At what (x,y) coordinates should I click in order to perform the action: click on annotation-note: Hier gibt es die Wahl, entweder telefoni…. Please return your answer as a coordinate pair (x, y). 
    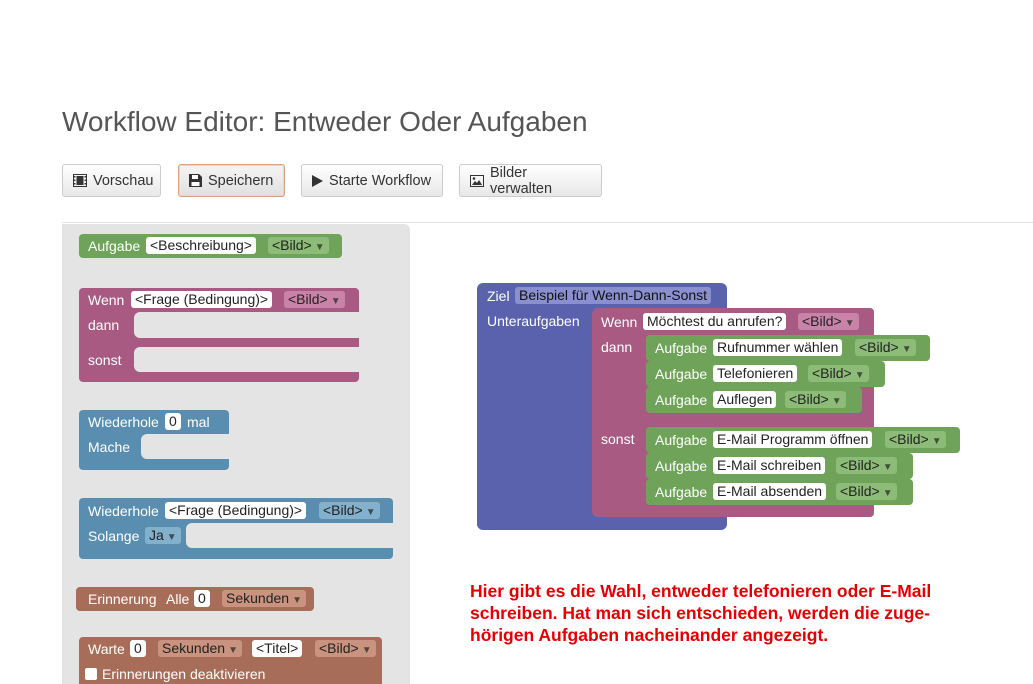
    Looking at the image, I should click on (740, 613).